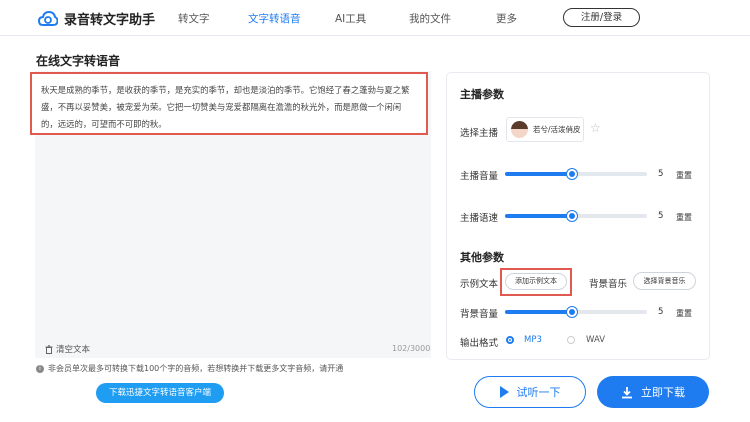 The image size is (750, 422). I want to click on nav-item-more: 更多, so click(506, 18).